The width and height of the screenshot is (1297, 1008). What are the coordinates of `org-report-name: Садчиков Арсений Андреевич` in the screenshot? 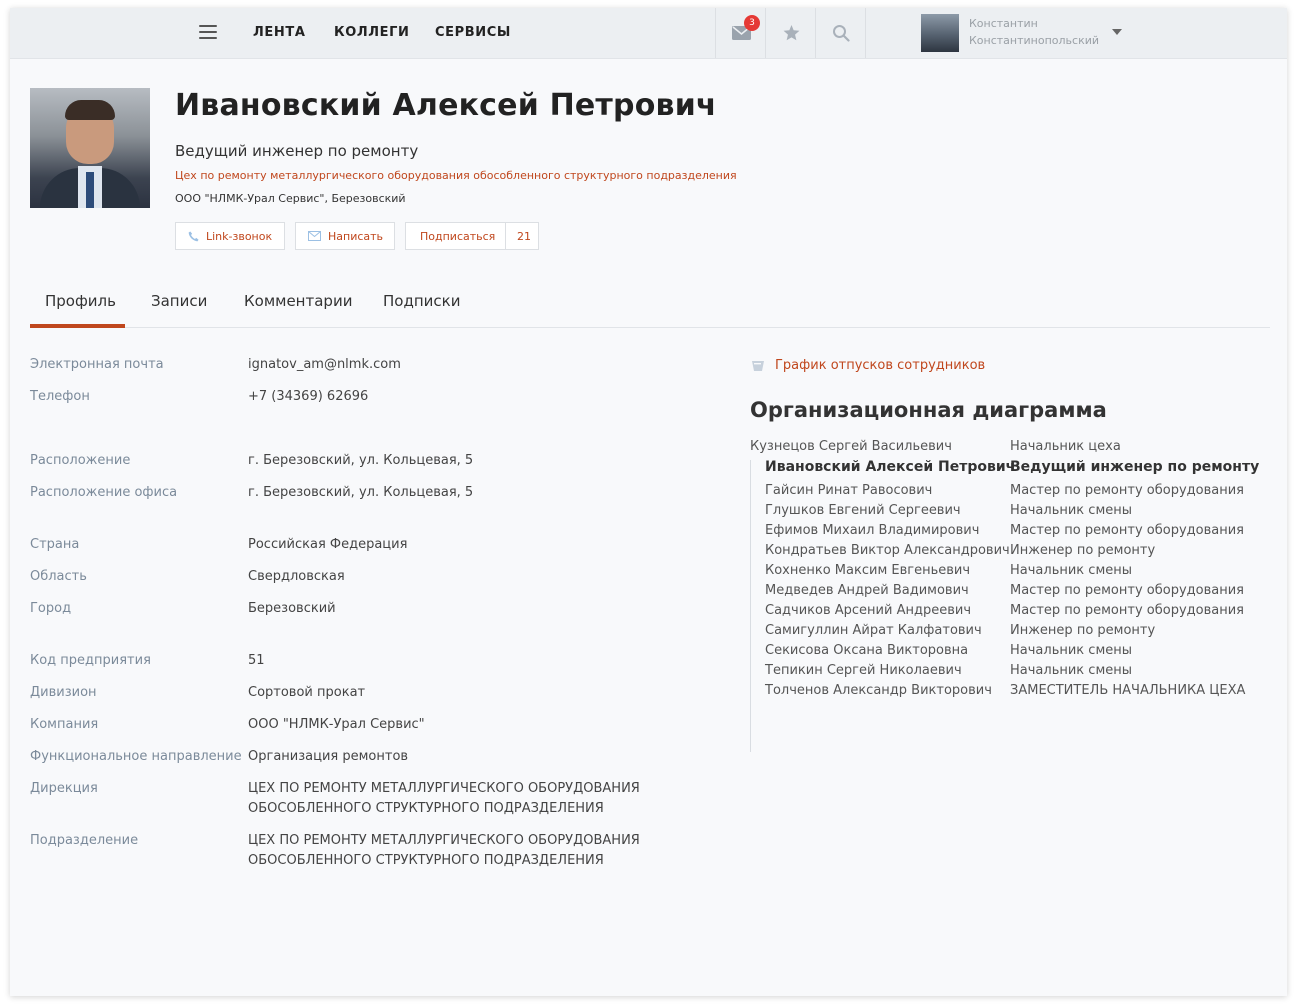 It's located at (868, 610).